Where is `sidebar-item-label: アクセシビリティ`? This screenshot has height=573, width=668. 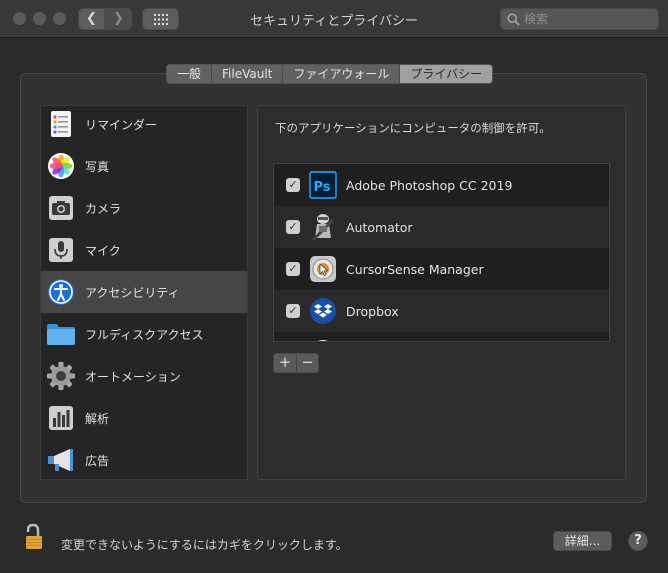 sidebar-item-label: アクセシビリティ is located at coordinates (132, 292).